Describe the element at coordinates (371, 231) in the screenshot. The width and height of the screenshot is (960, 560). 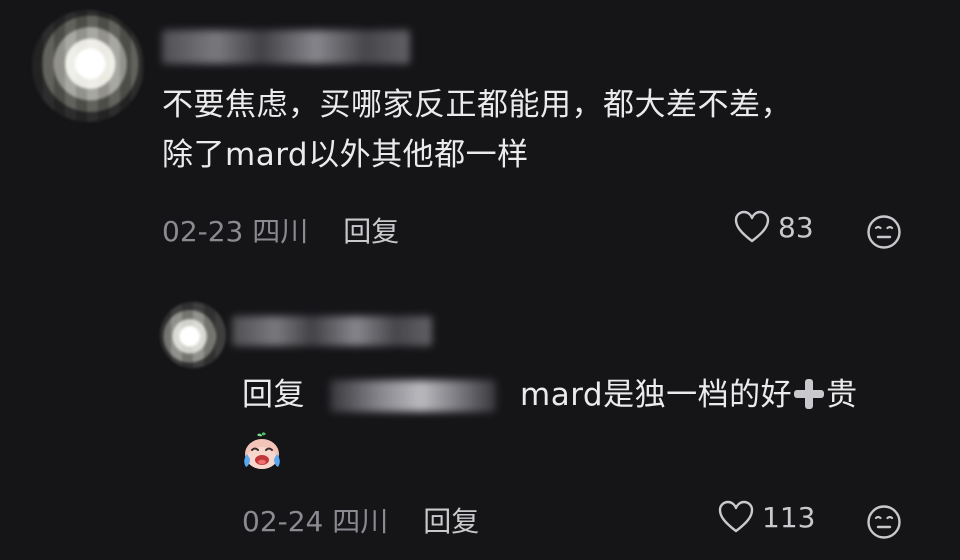
I see `reply-button: 回复` at that location.